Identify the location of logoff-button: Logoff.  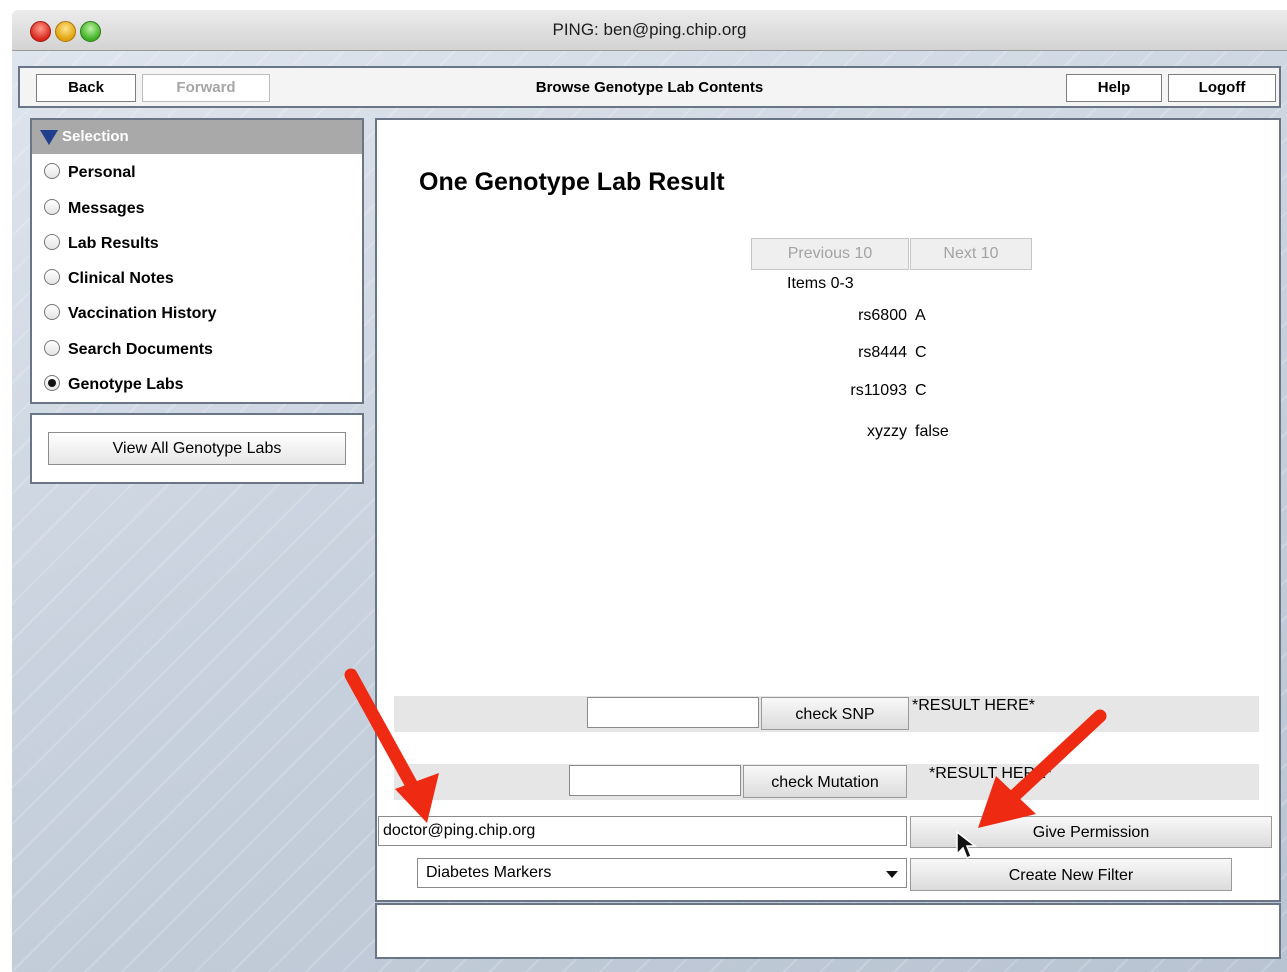
(1222, 88).